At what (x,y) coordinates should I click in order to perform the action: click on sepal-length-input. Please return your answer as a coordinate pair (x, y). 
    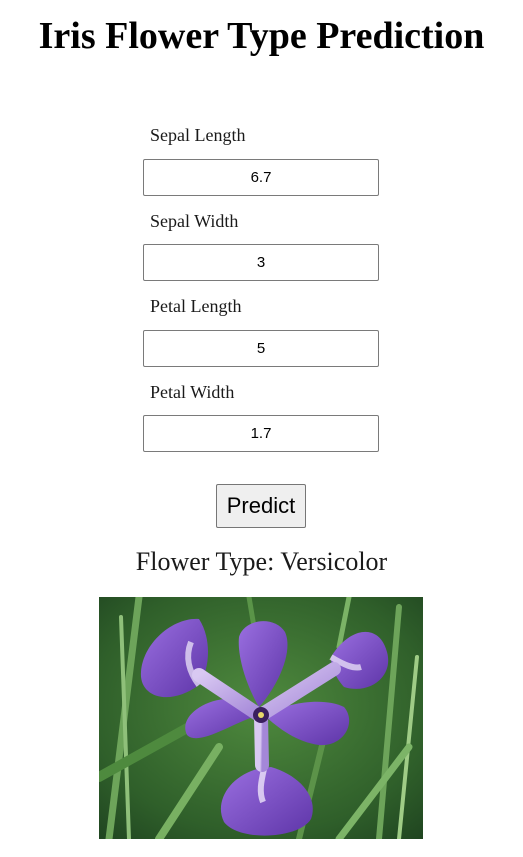
    Looking at the image, I should click on (261, 177).